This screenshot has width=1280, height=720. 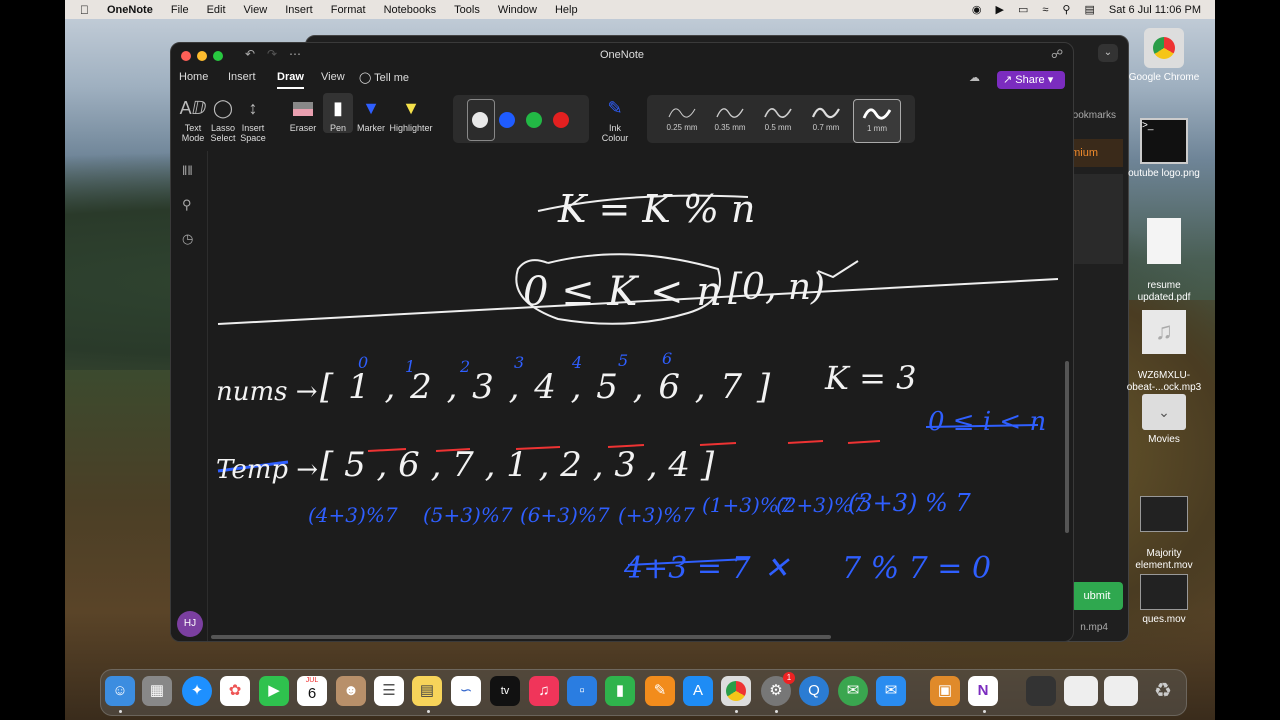 What do you see at coordinates (187, 239) in the screenshot?
I see `recent-icon: ◷` at bounding box center [187, 239].